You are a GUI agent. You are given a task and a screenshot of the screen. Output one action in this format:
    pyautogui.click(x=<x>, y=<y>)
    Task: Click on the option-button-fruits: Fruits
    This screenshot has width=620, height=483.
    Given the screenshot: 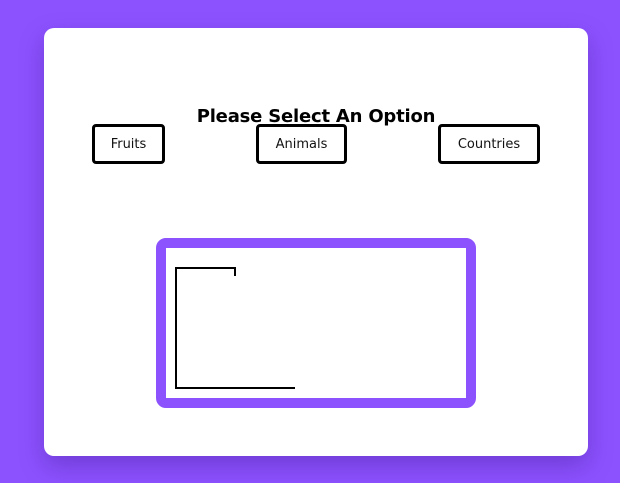 What is the action you would take?
    pyautogui.click(x=128, y=144)
    